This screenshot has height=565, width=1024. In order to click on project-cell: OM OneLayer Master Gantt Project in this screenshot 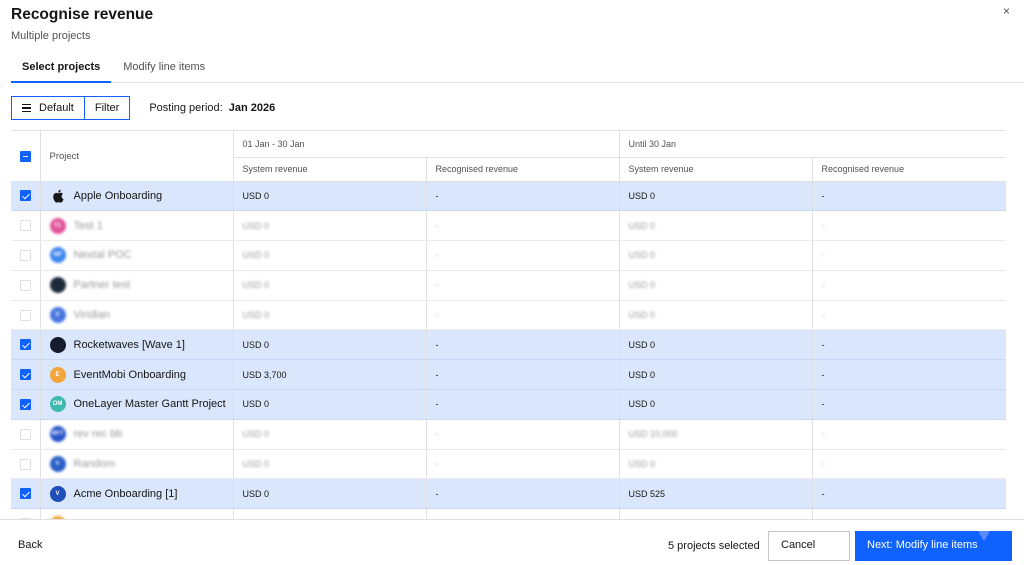, I will do `click(137, 404)`.